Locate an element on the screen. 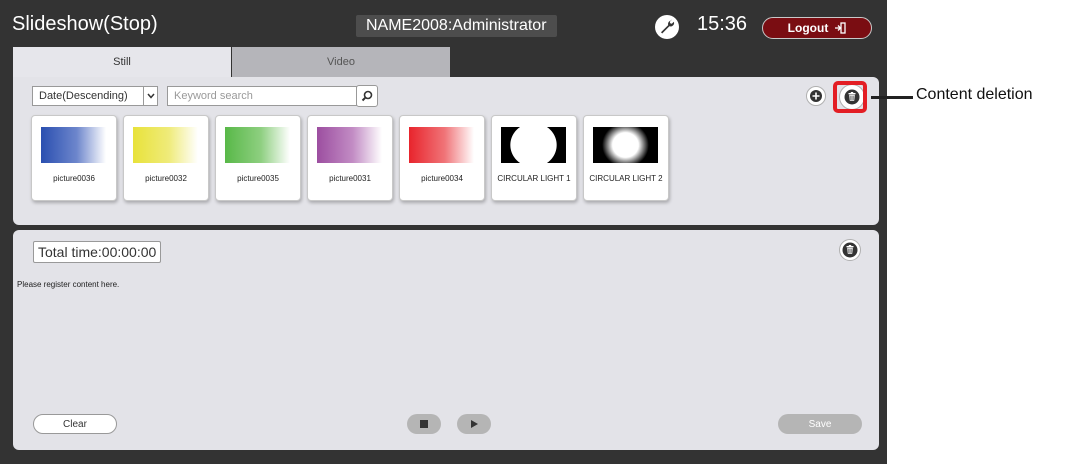 The height and width of the screenshot is (464, 1075). search-button is located at coordinates (367, 96).